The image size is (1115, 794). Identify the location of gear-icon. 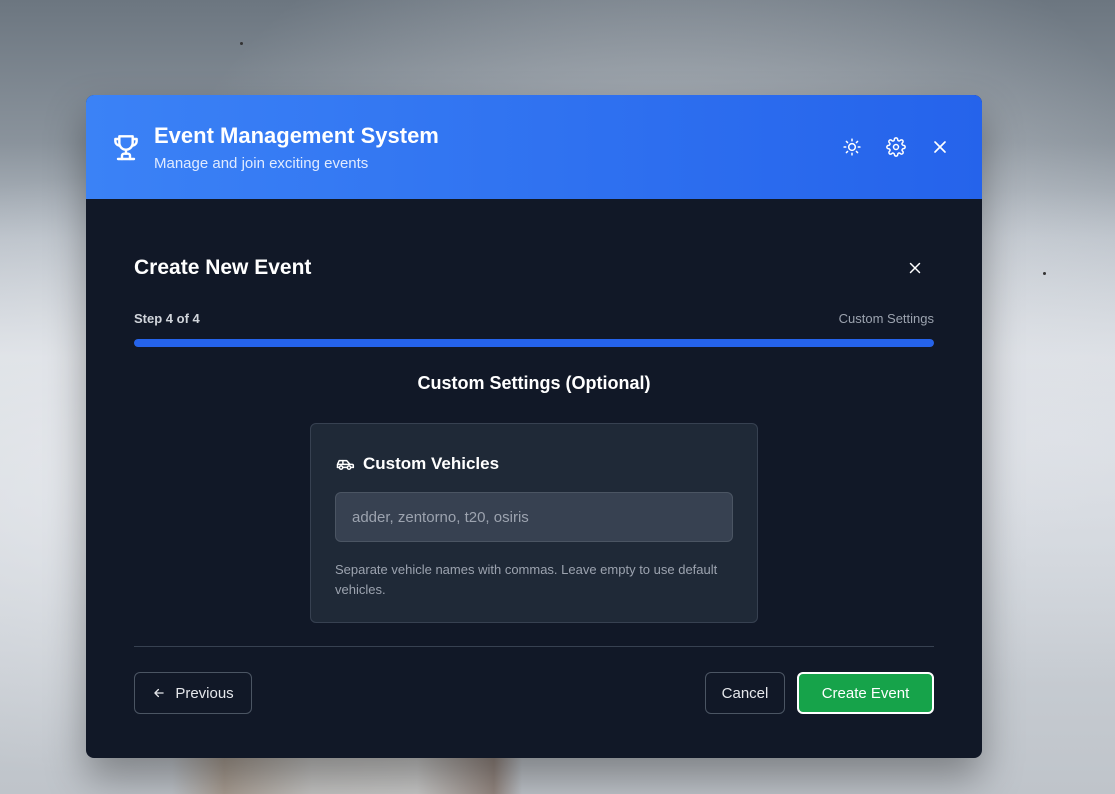
(896, 147).